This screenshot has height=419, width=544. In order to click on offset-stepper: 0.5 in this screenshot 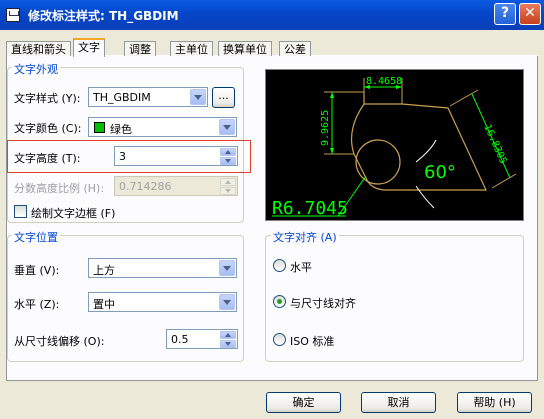, I will do `click(202, 339)`.